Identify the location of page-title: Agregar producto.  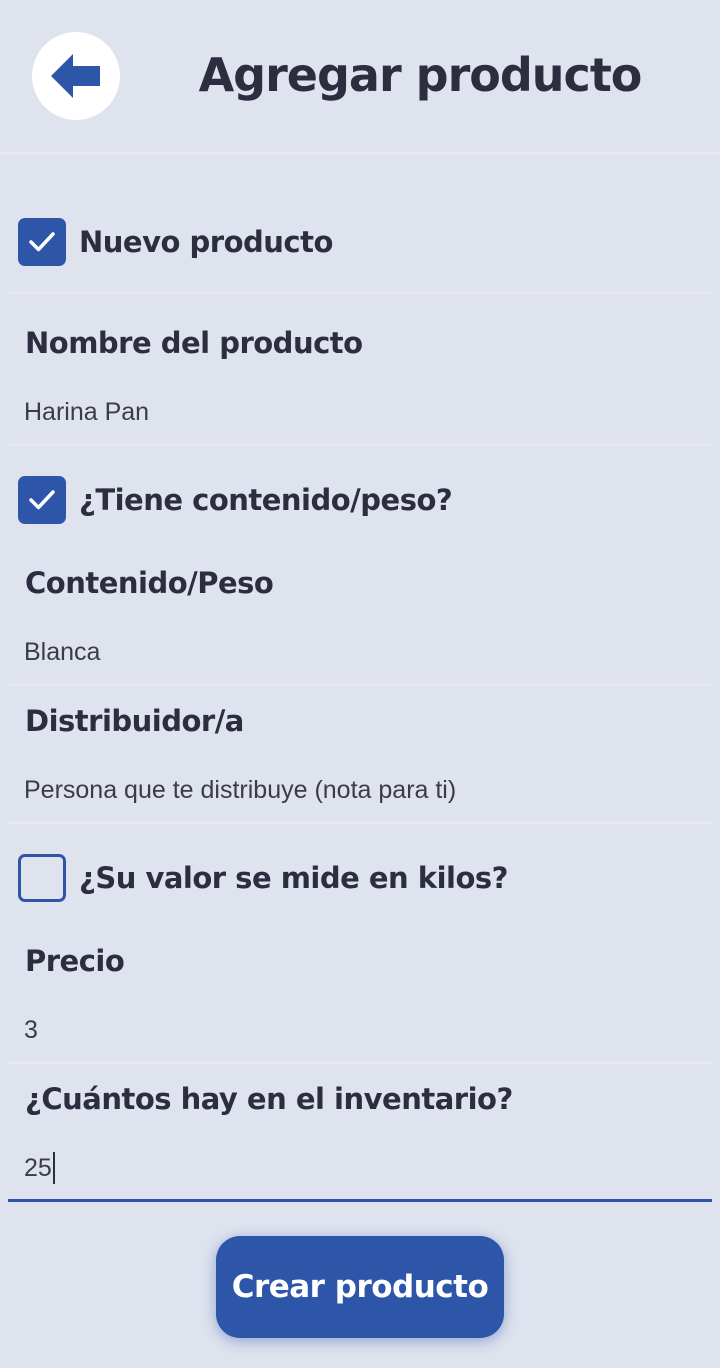
(420, 75).